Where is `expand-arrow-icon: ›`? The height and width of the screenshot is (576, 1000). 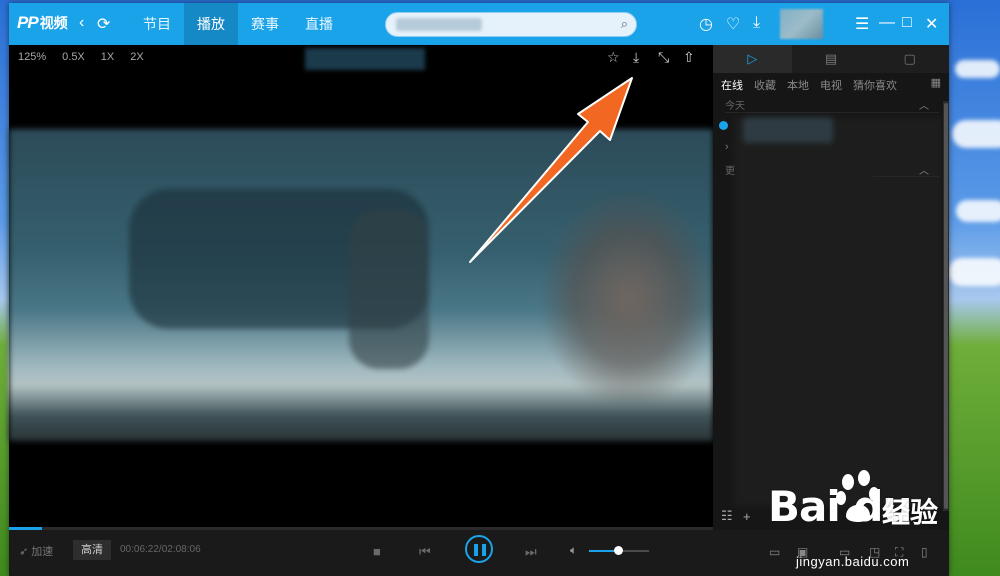
expand-arrow-icon: › is located at coordinates (727, 147).